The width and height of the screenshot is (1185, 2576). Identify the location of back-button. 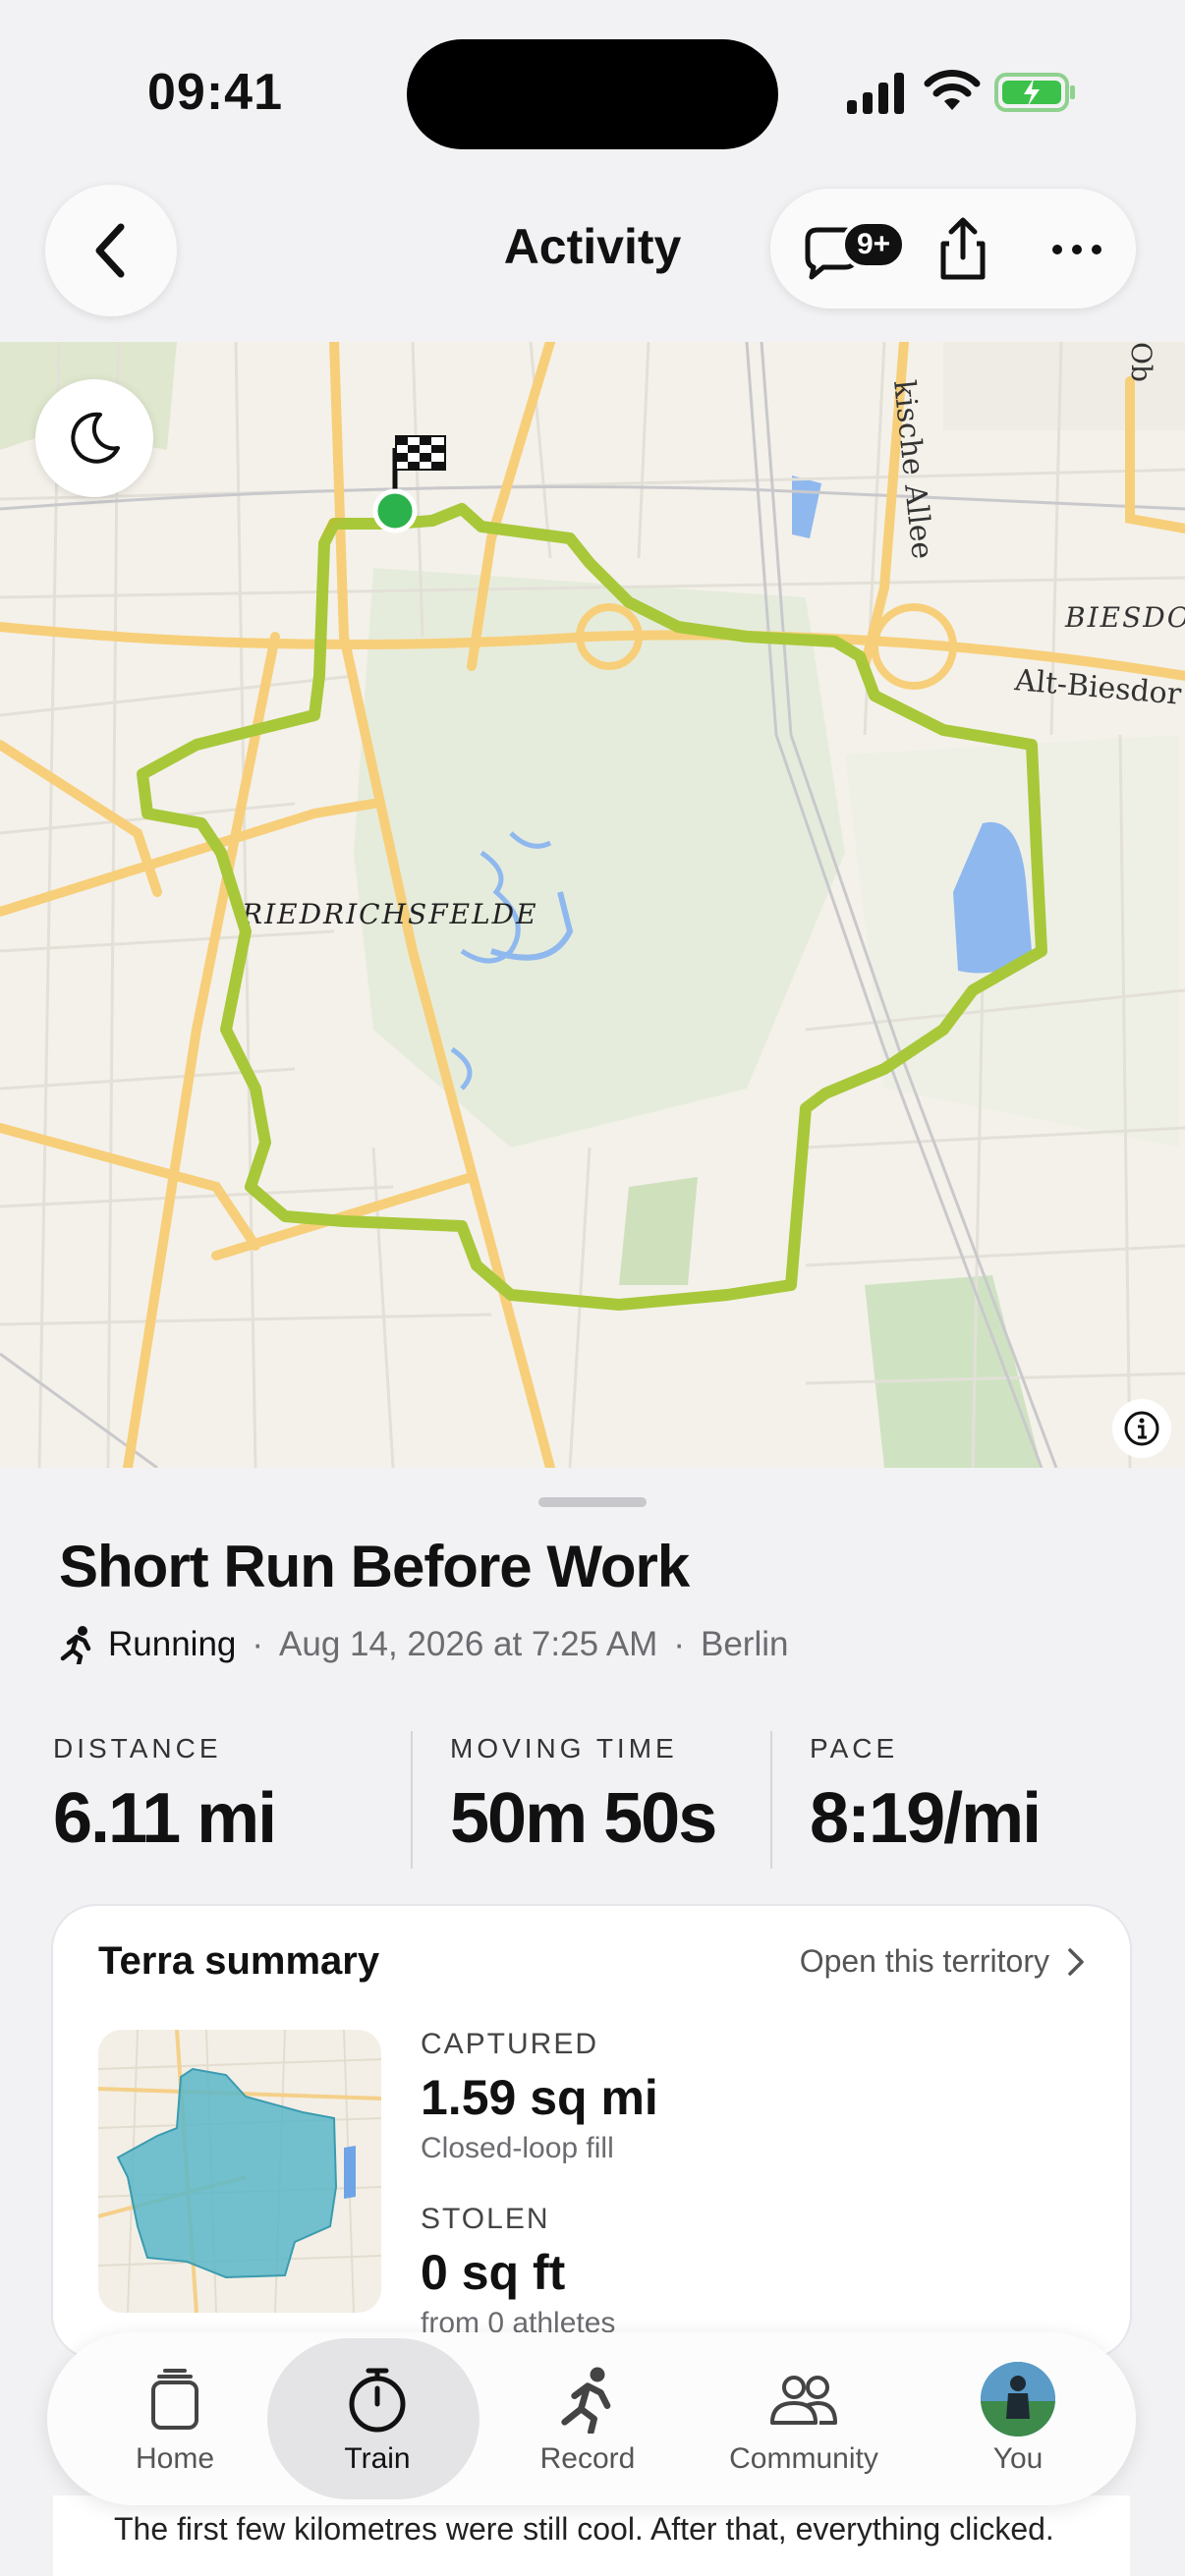
(111, 250).